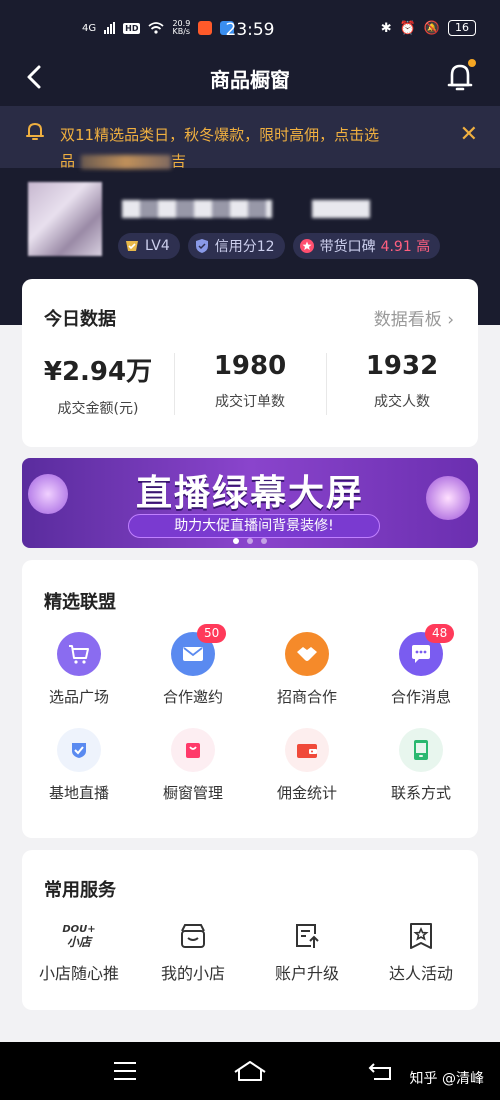 The width and height of the screenshot is (500, 1100). I want to click on grid-item-coop-invite: 50 合作邀约, so click(193, 665).